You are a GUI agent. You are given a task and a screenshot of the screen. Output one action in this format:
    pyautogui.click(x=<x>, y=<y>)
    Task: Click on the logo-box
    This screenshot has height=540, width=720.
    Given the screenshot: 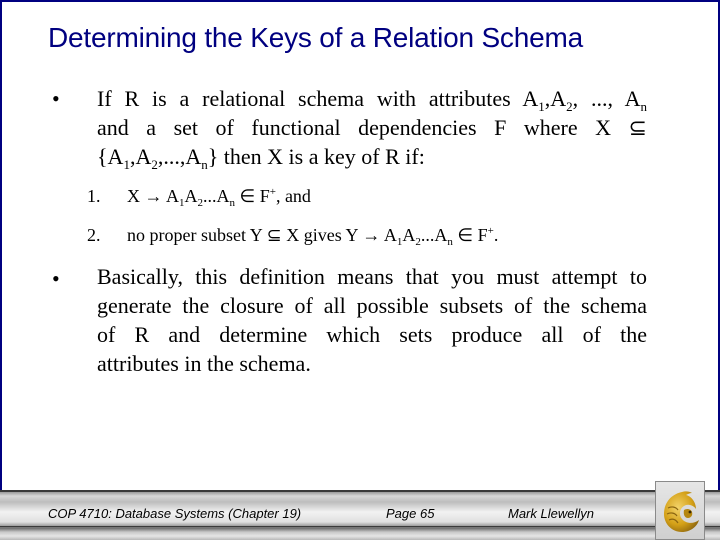 What is the action you would take?
    pyautogui.click(x=680, y=510)
    